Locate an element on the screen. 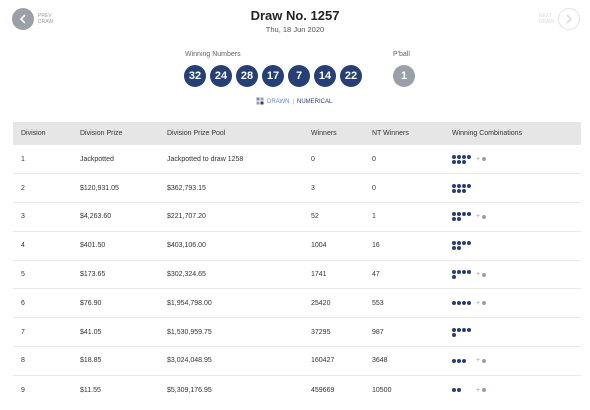  sort-toggle: DRAWN | NUMERICAL is located at coordinates (294, 102).